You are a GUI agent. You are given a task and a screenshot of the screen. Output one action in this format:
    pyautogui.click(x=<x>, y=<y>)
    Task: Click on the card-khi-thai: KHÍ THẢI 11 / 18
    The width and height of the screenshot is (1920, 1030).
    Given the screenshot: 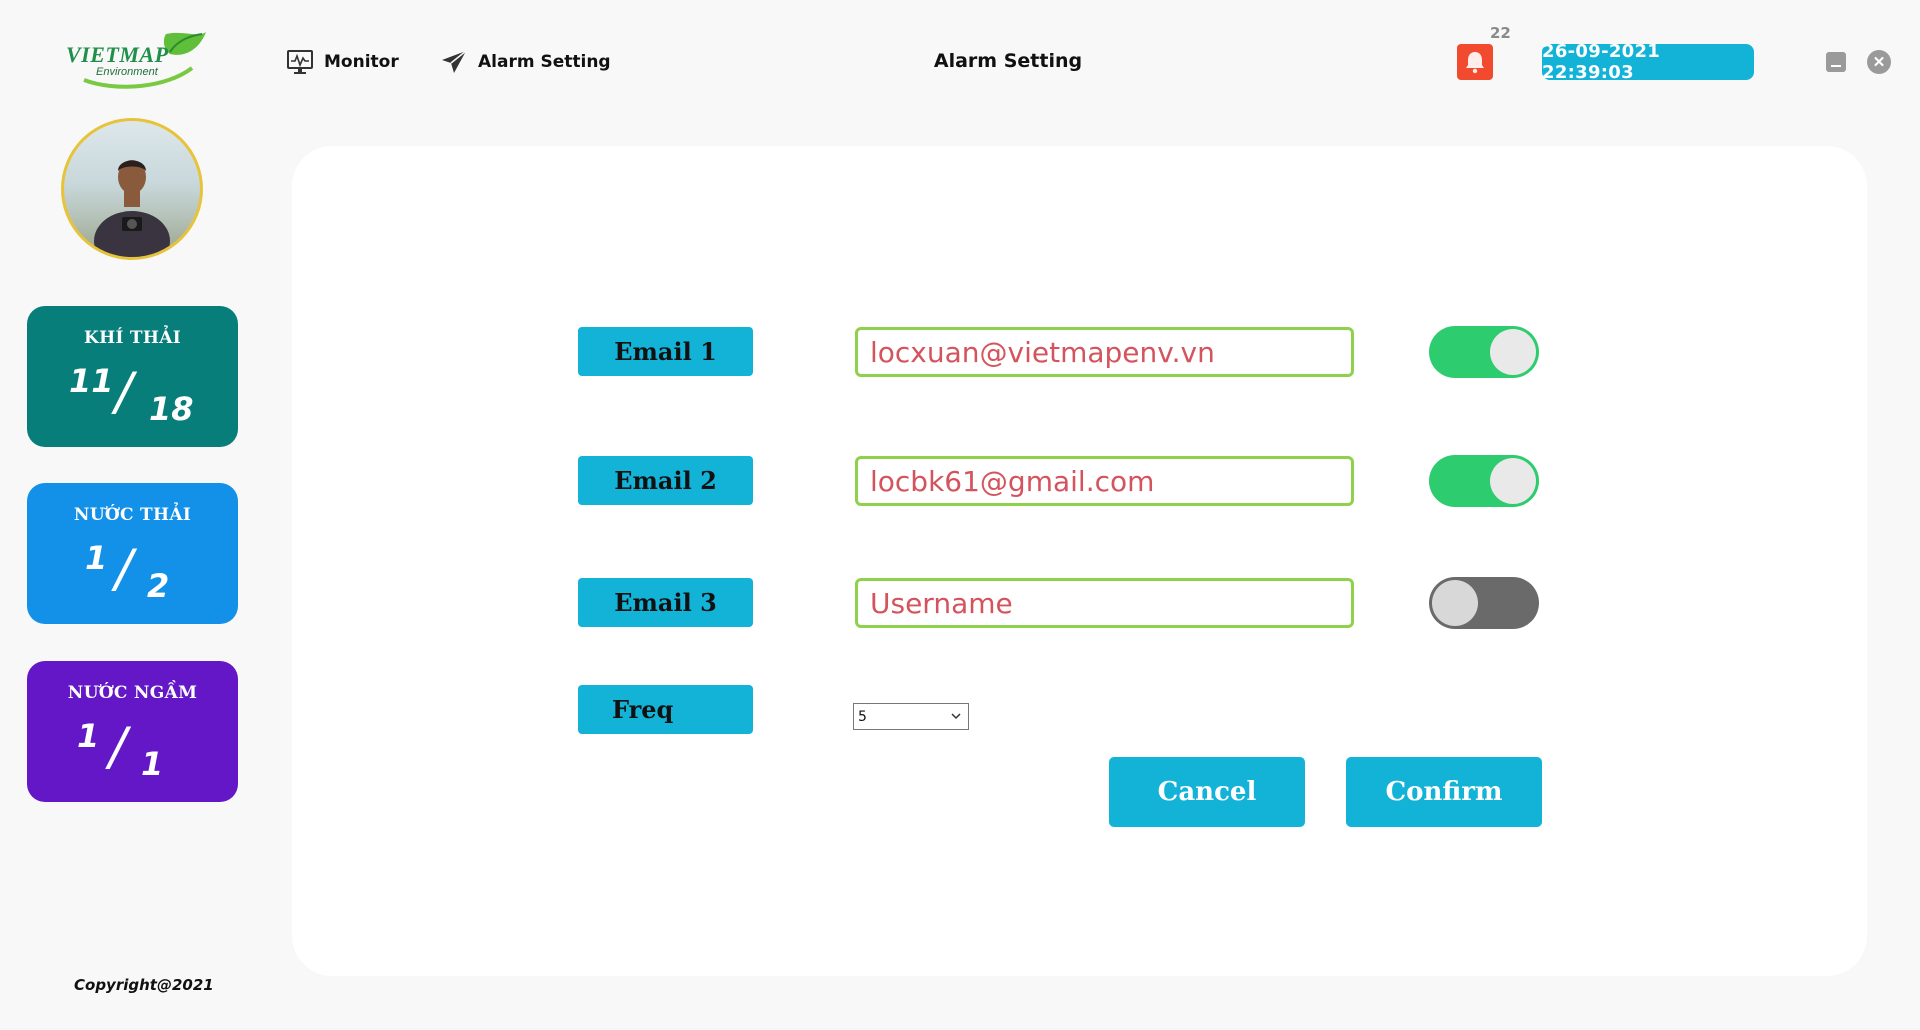 What is the action you would take?
    pyautogui.click(x=132, y=376)
    